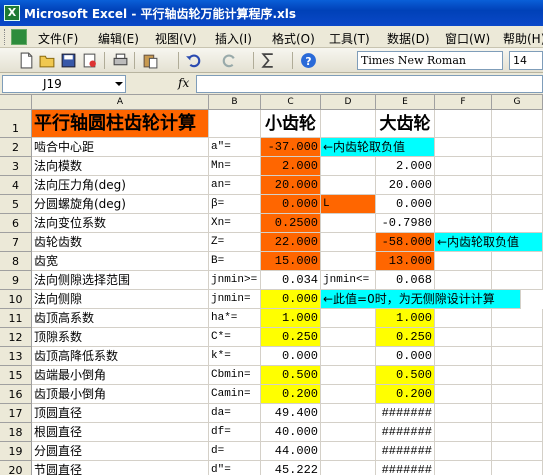 Image resolution: width=543 pixels, height=475 pixels. Describe the element at coordinates (405, 318) in the screenshot. I see `cell-e: 1.000` at that location.